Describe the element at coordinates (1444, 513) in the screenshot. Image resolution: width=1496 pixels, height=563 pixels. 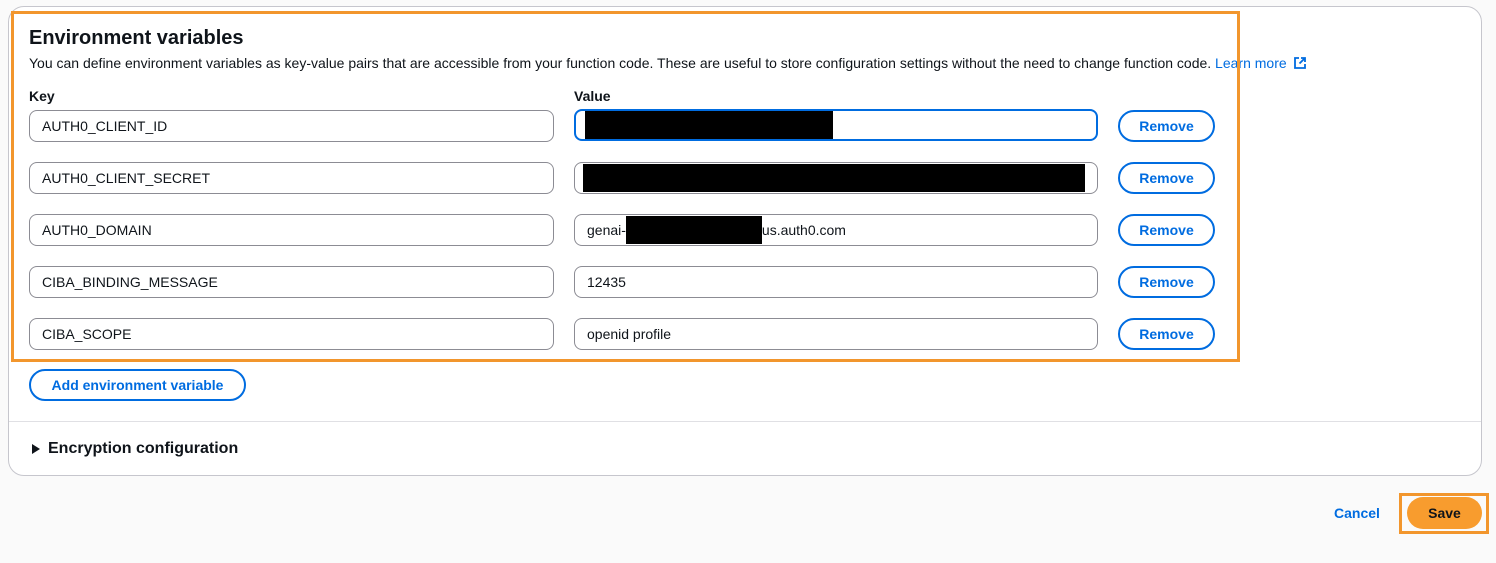
I see `save-button: Save` at that location.